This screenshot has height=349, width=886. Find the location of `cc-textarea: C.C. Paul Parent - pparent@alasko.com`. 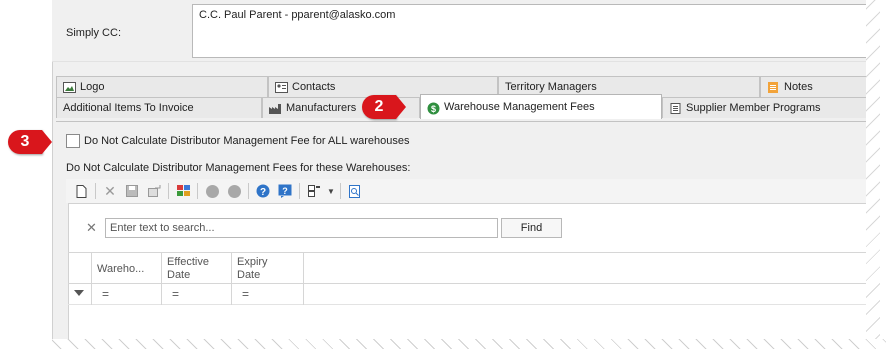

cc-textarea: C.C. Paul Parent - pparent@alasko.com is located at coordinates (536, 31).